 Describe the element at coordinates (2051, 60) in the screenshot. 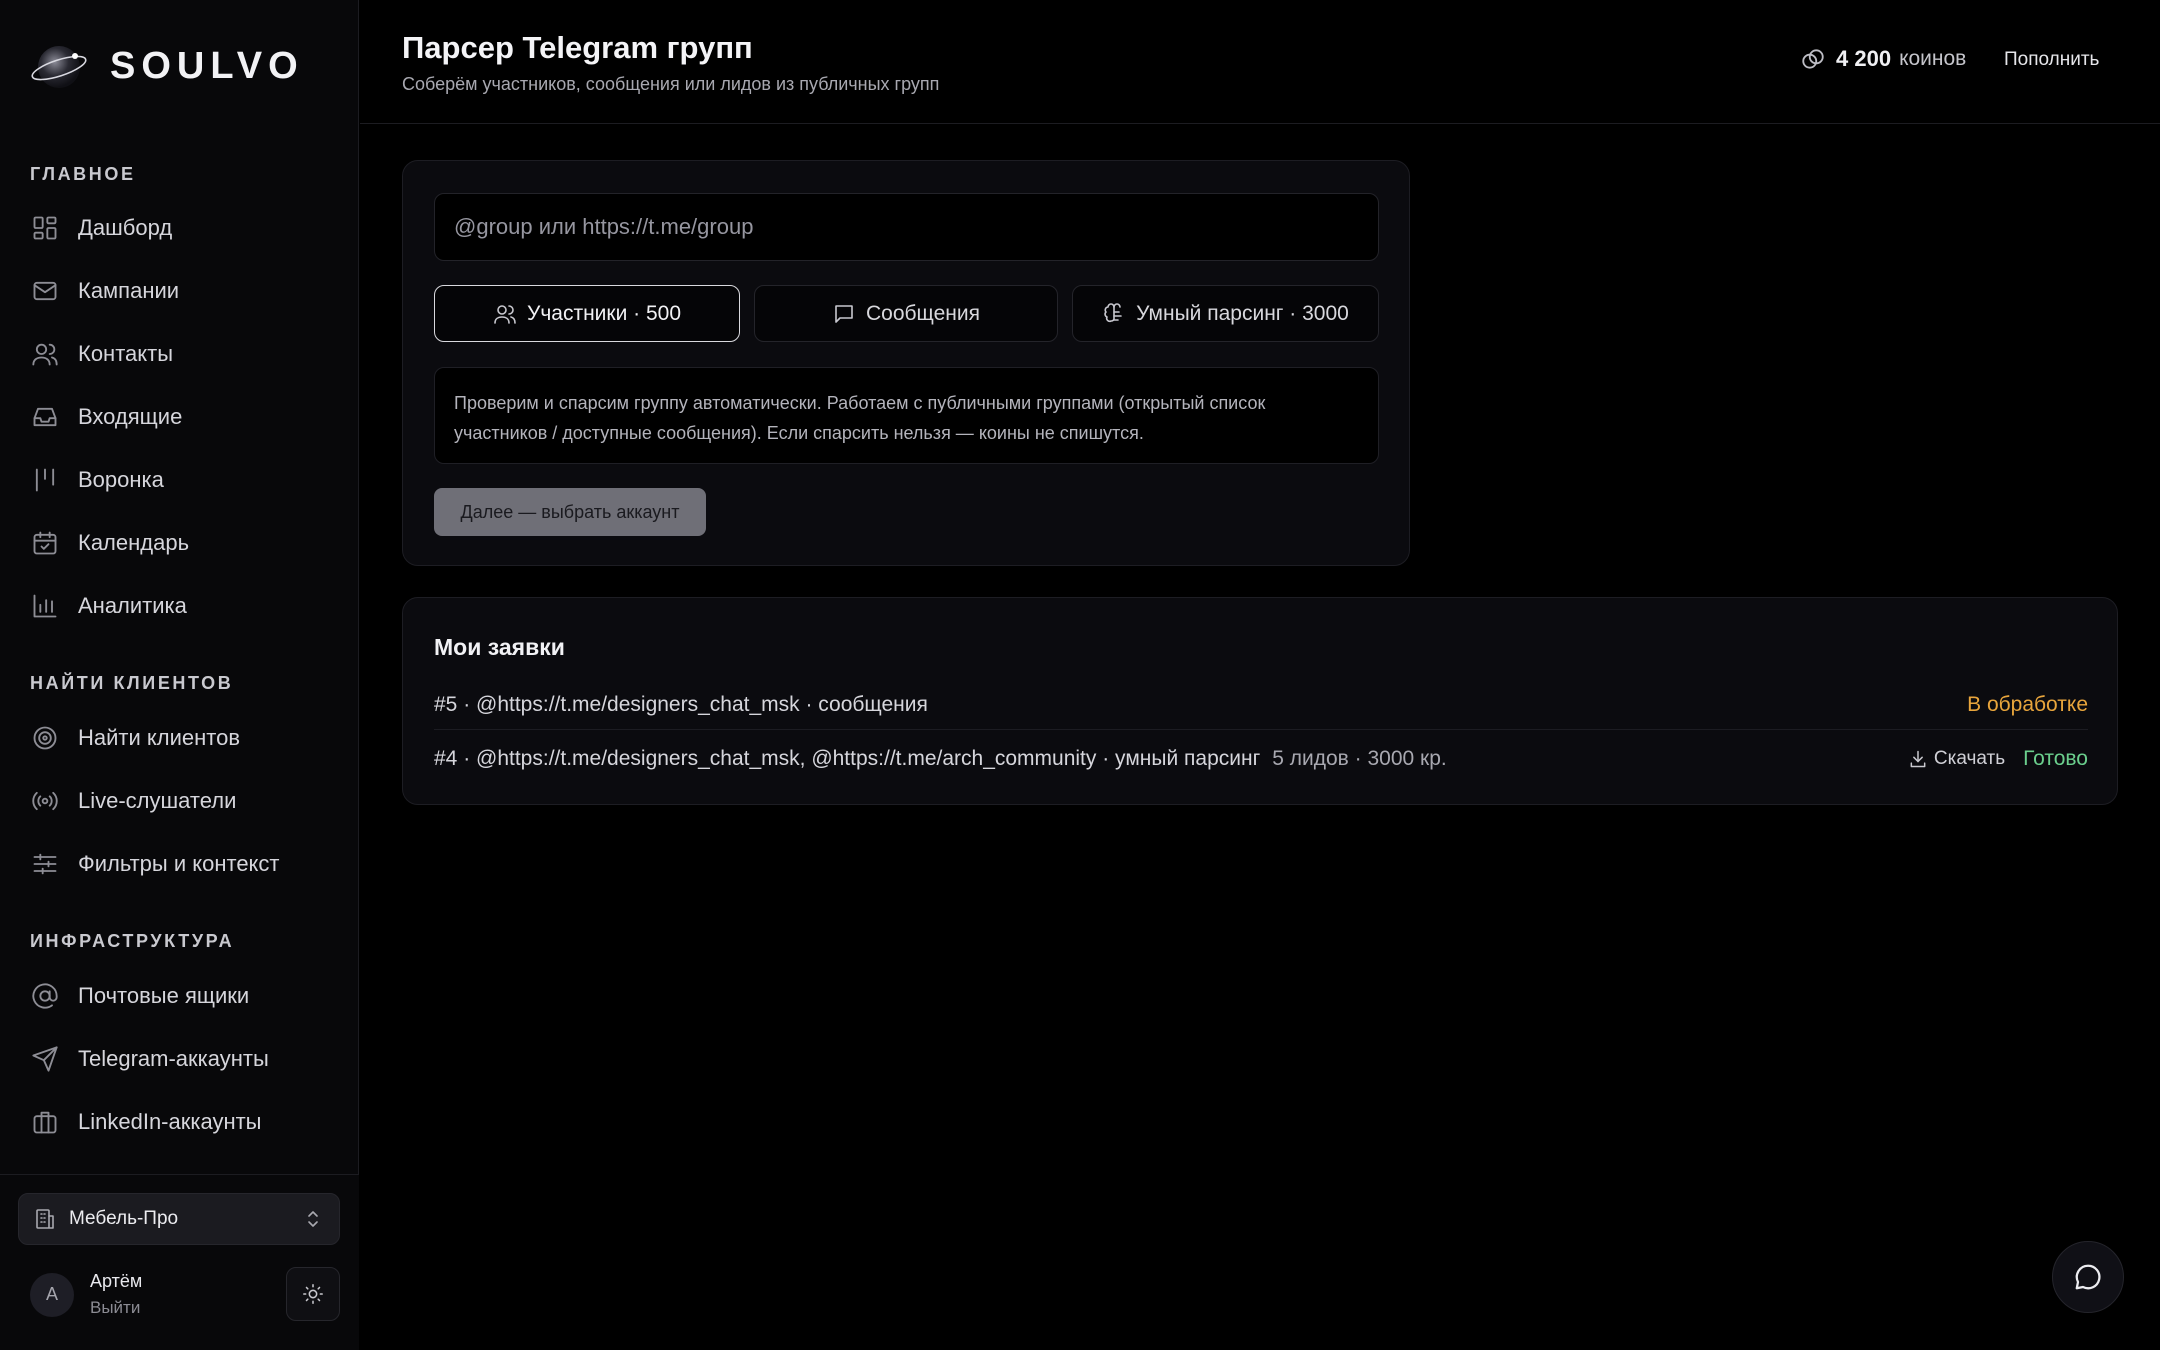

I see `topup-button: Пополнить` at that location.